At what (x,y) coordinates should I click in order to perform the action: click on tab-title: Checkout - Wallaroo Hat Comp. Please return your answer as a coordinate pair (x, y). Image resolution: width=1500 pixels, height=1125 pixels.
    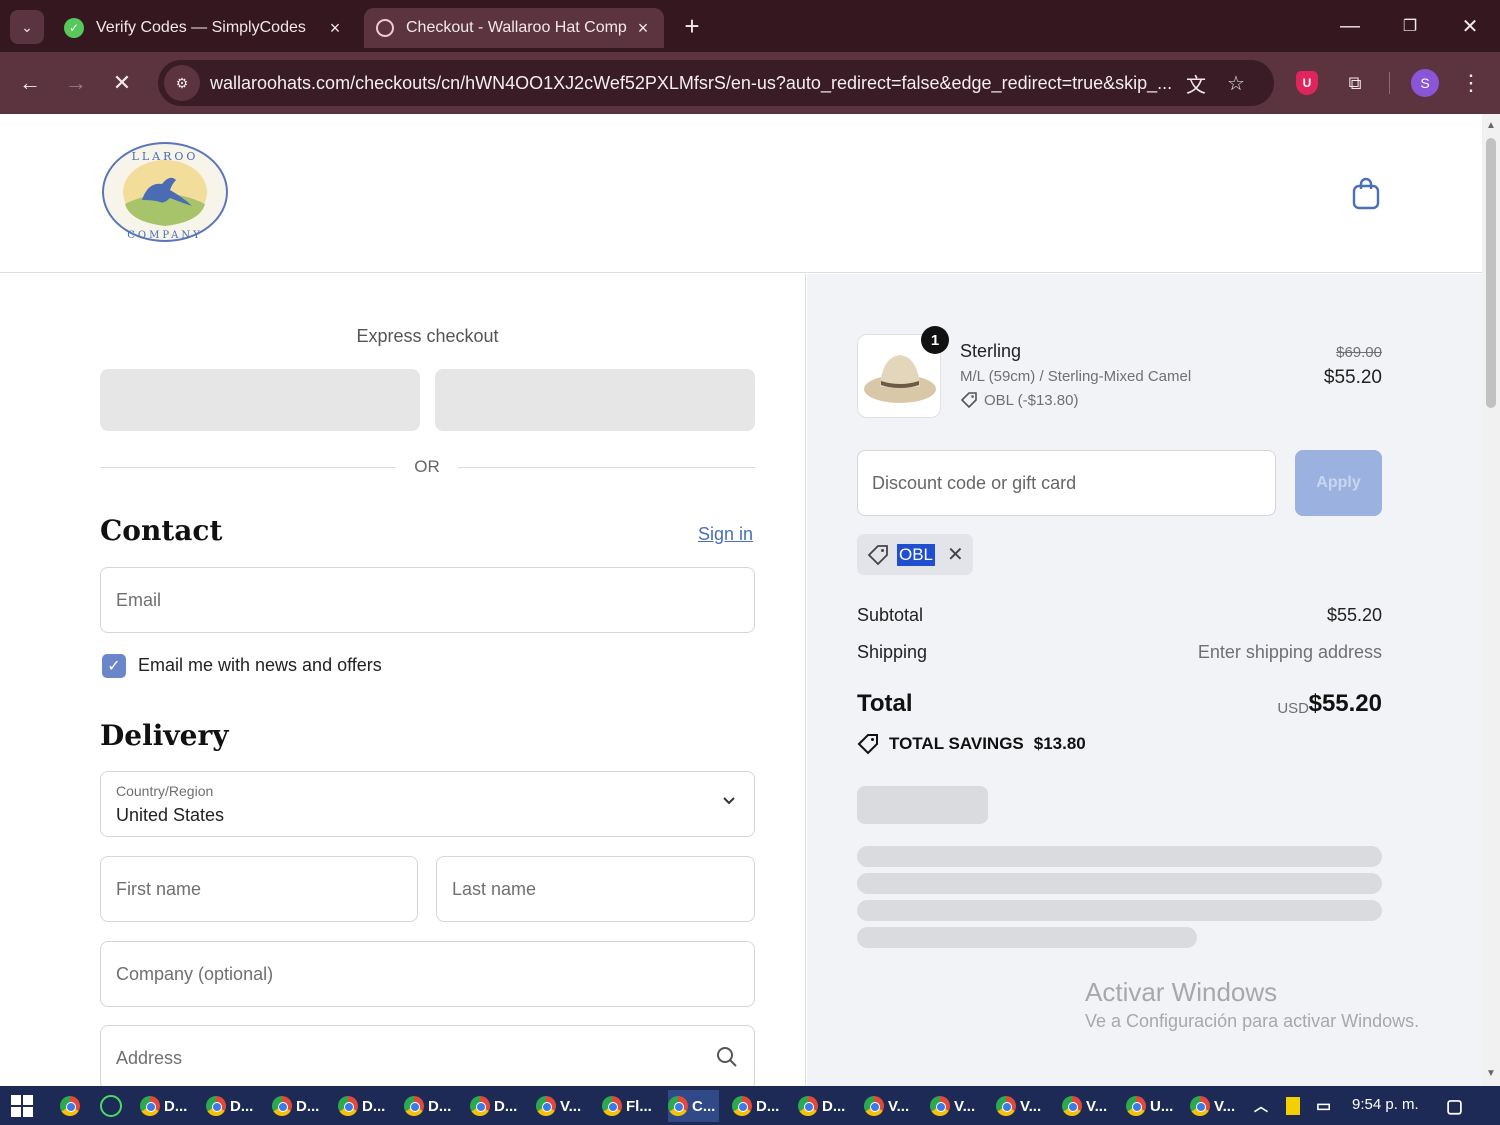
    Looking at the image, I should click on (516, 27).